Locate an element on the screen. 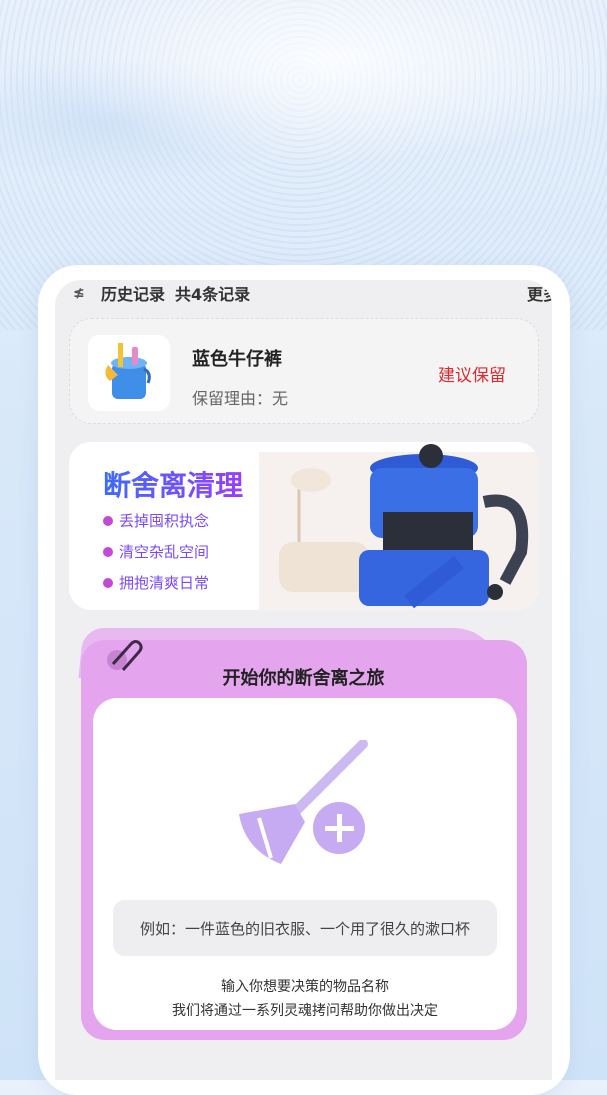 The height and width of the screenshot is (1095, 607). banner-bullet: 清空杂乱空间 is located at coordinates (156, 551).